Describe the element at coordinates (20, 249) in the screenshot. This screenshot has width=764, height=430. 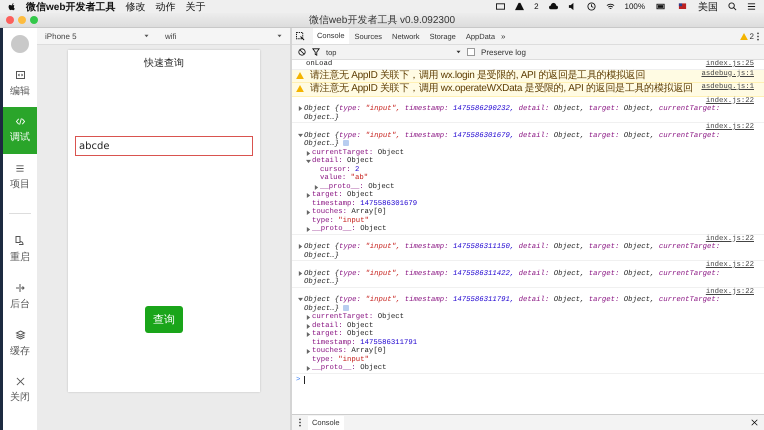
I see `sidebar-item: 重启` at that location.